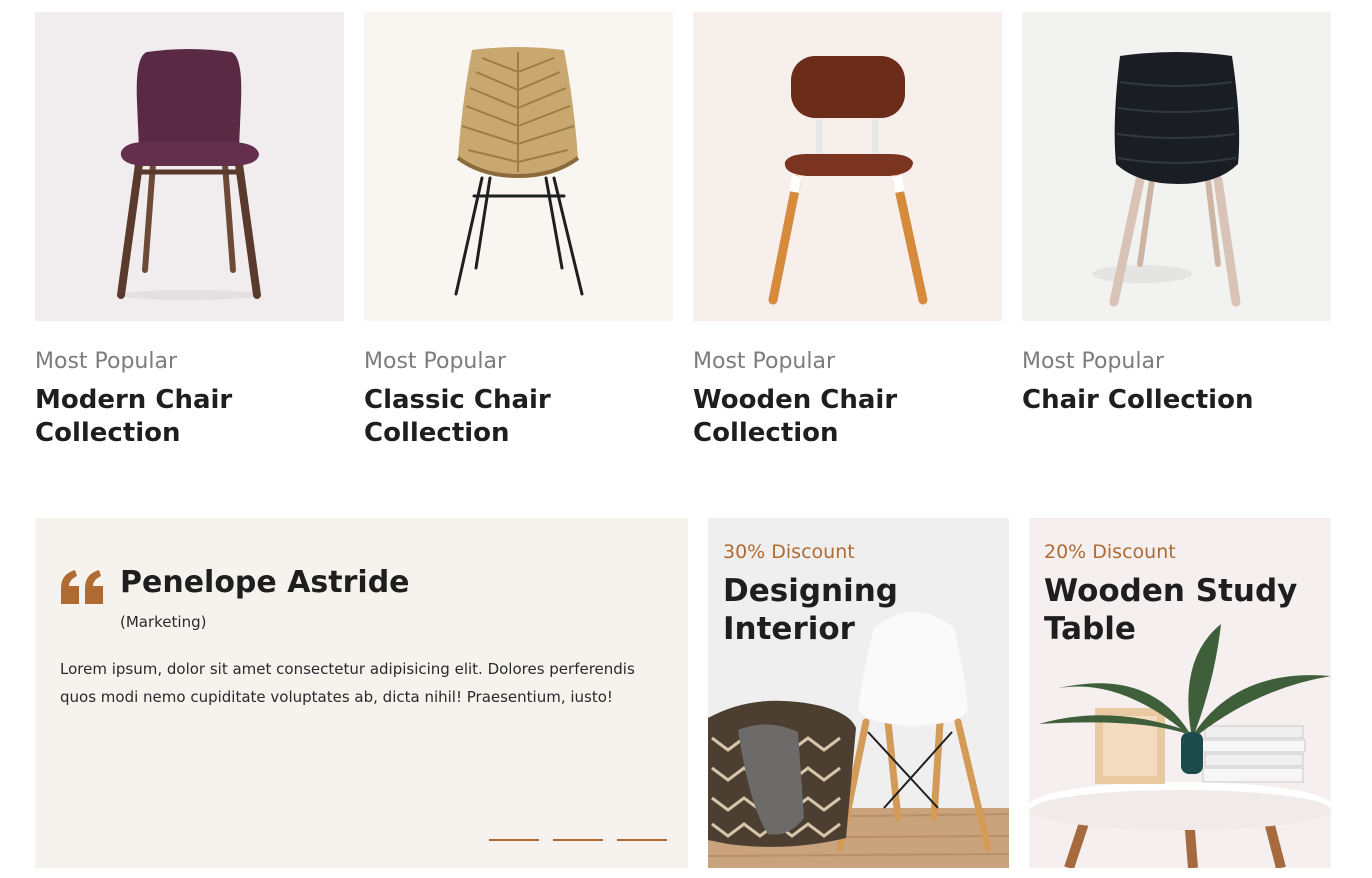 Image resolution: width=1372 pixels, height=878 pixels. Describe the element at coordinates (1184, 610) in the screenshot. I see `promo-title: Wooden Study Table` at that location.